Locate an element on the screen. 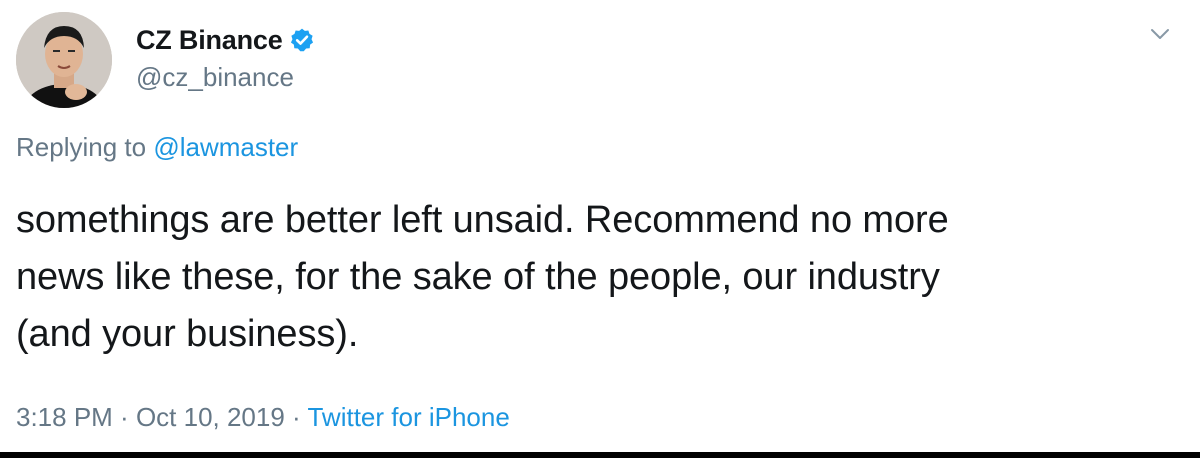 The width and height of the screenshot is (1200, 458). user-avatar-photo is located at coordinates (64, 60).